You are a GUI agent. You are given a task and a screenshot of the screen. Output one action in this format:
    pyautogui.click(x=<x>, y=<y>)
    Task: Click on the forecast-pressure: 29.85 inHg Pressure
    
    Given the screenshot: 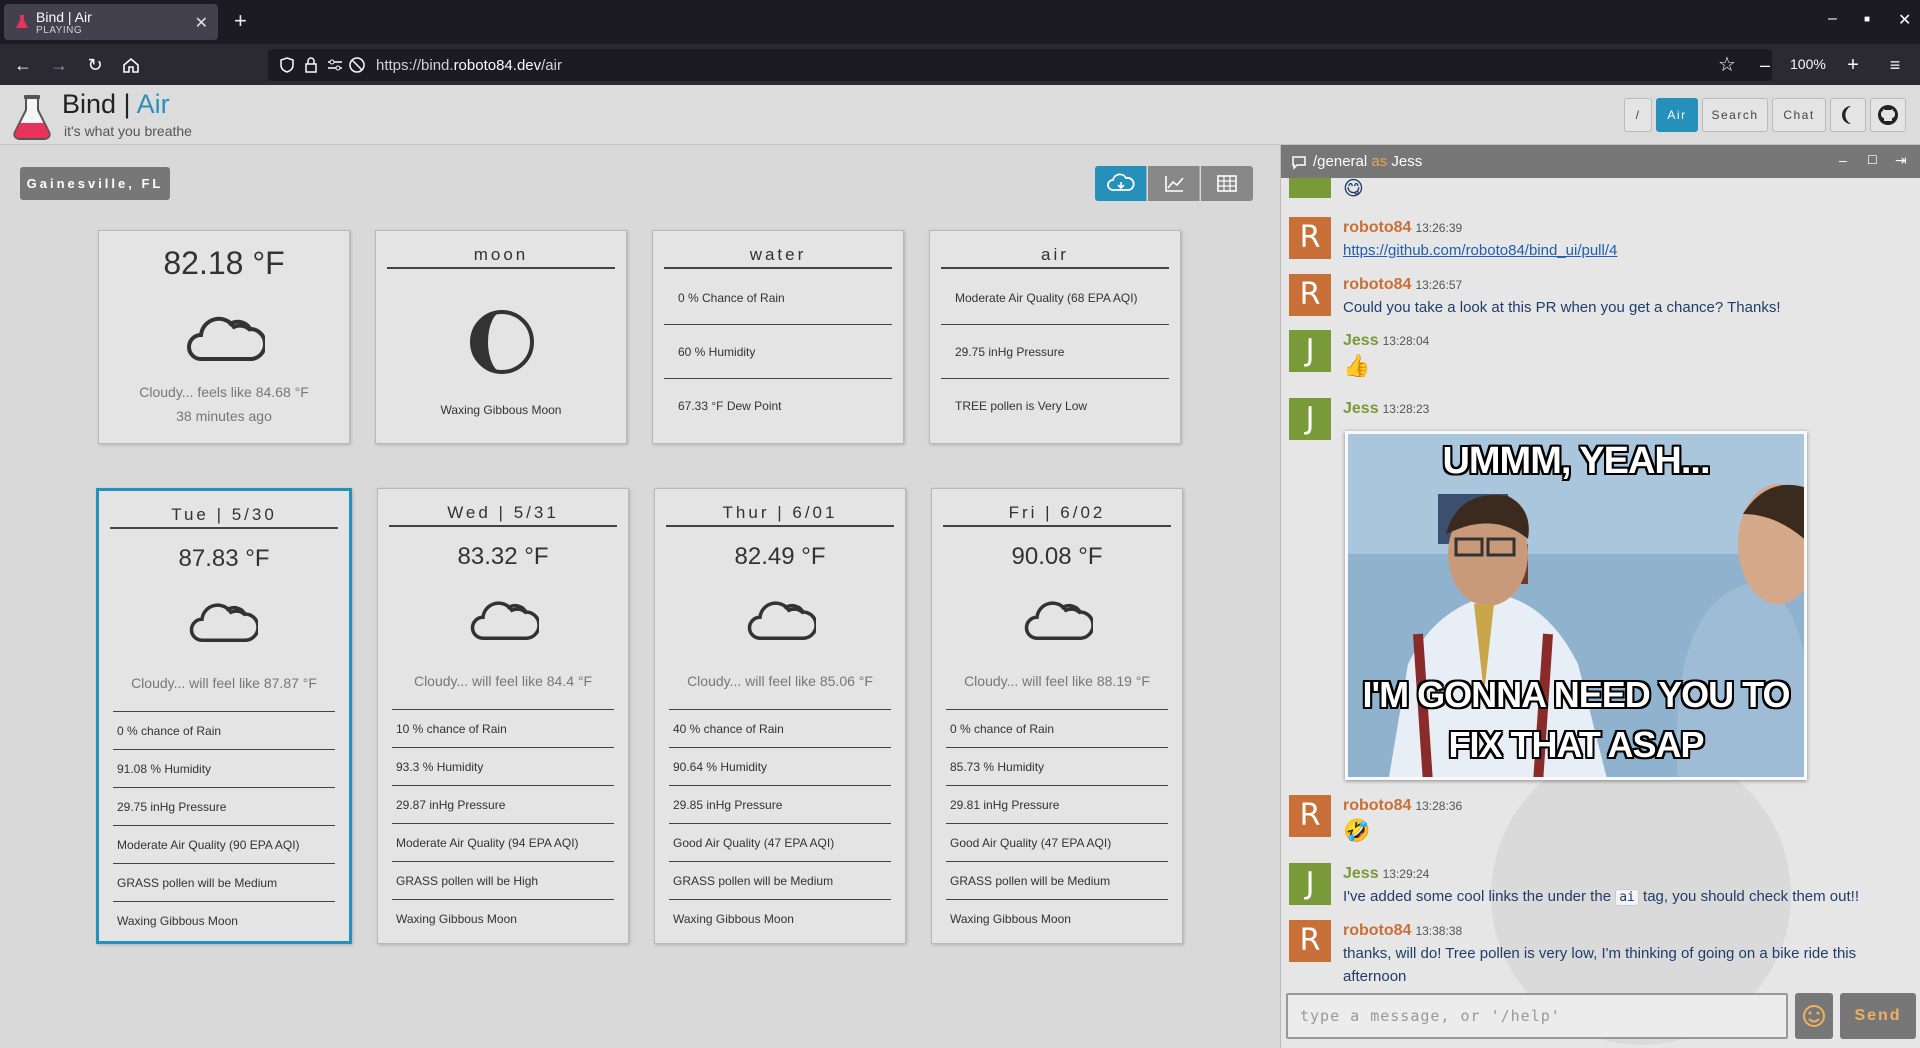 What is the action you would take?
    pyautogui.click(x=780, y=804)
    